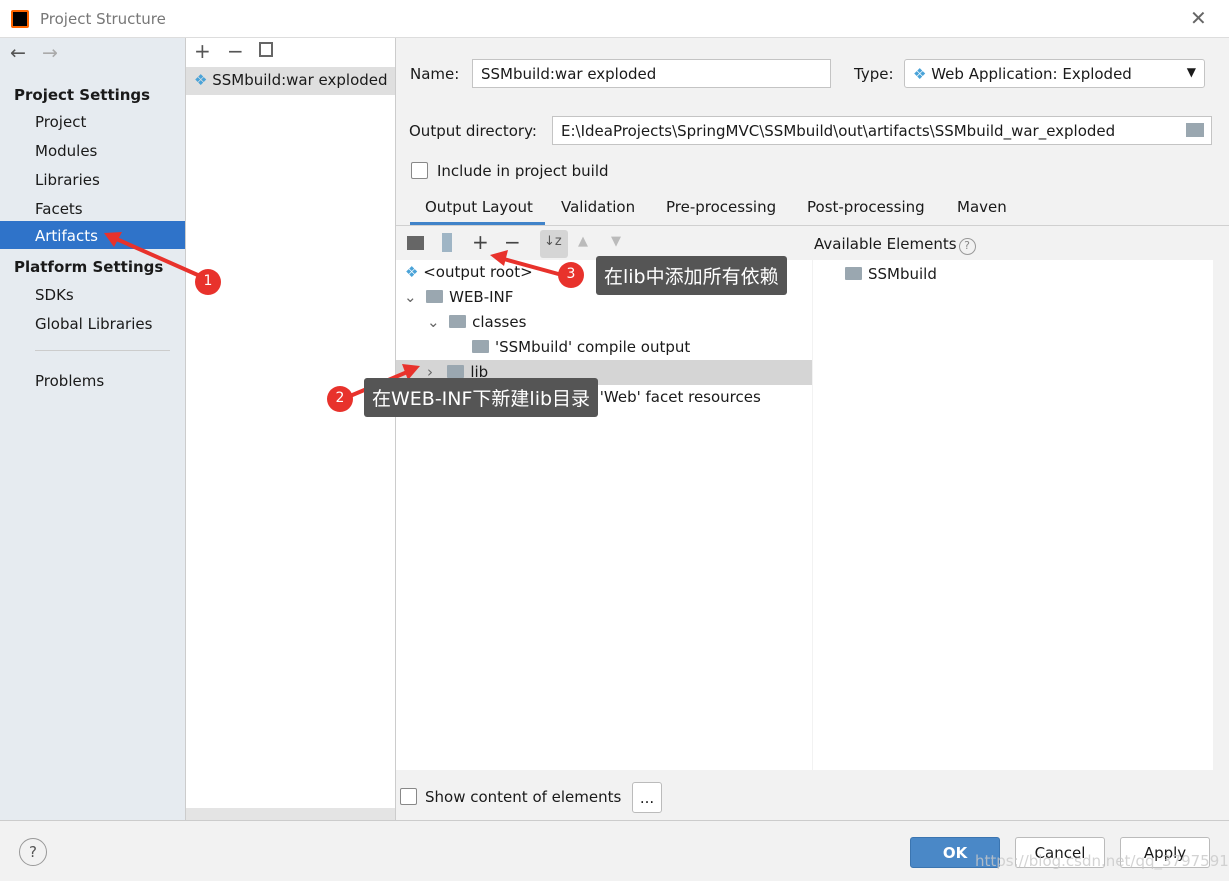  I want to click on annotation-badge-2: 2, so click(340, 399).